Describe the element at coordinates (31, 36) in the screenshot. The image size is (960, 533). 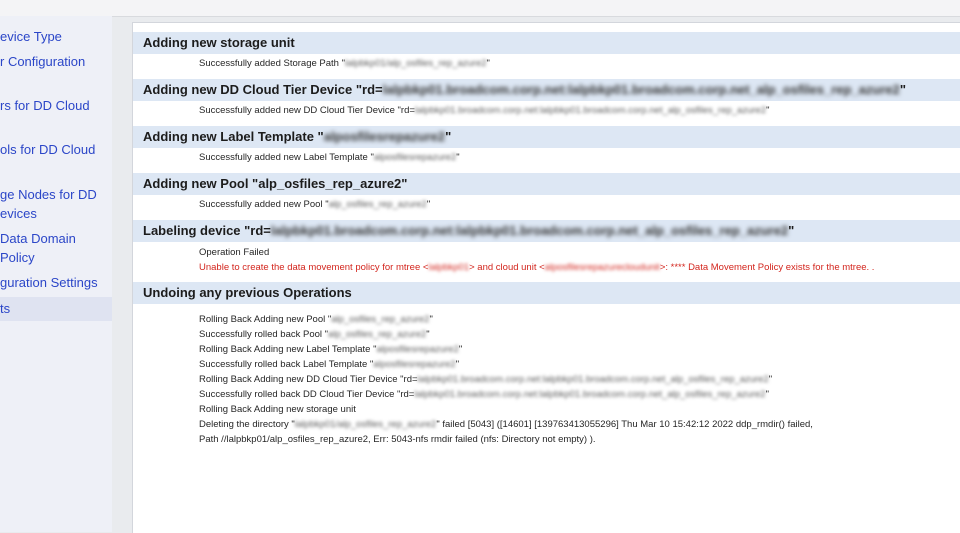
I see `sidebar-item-label: evice Type` at that location.